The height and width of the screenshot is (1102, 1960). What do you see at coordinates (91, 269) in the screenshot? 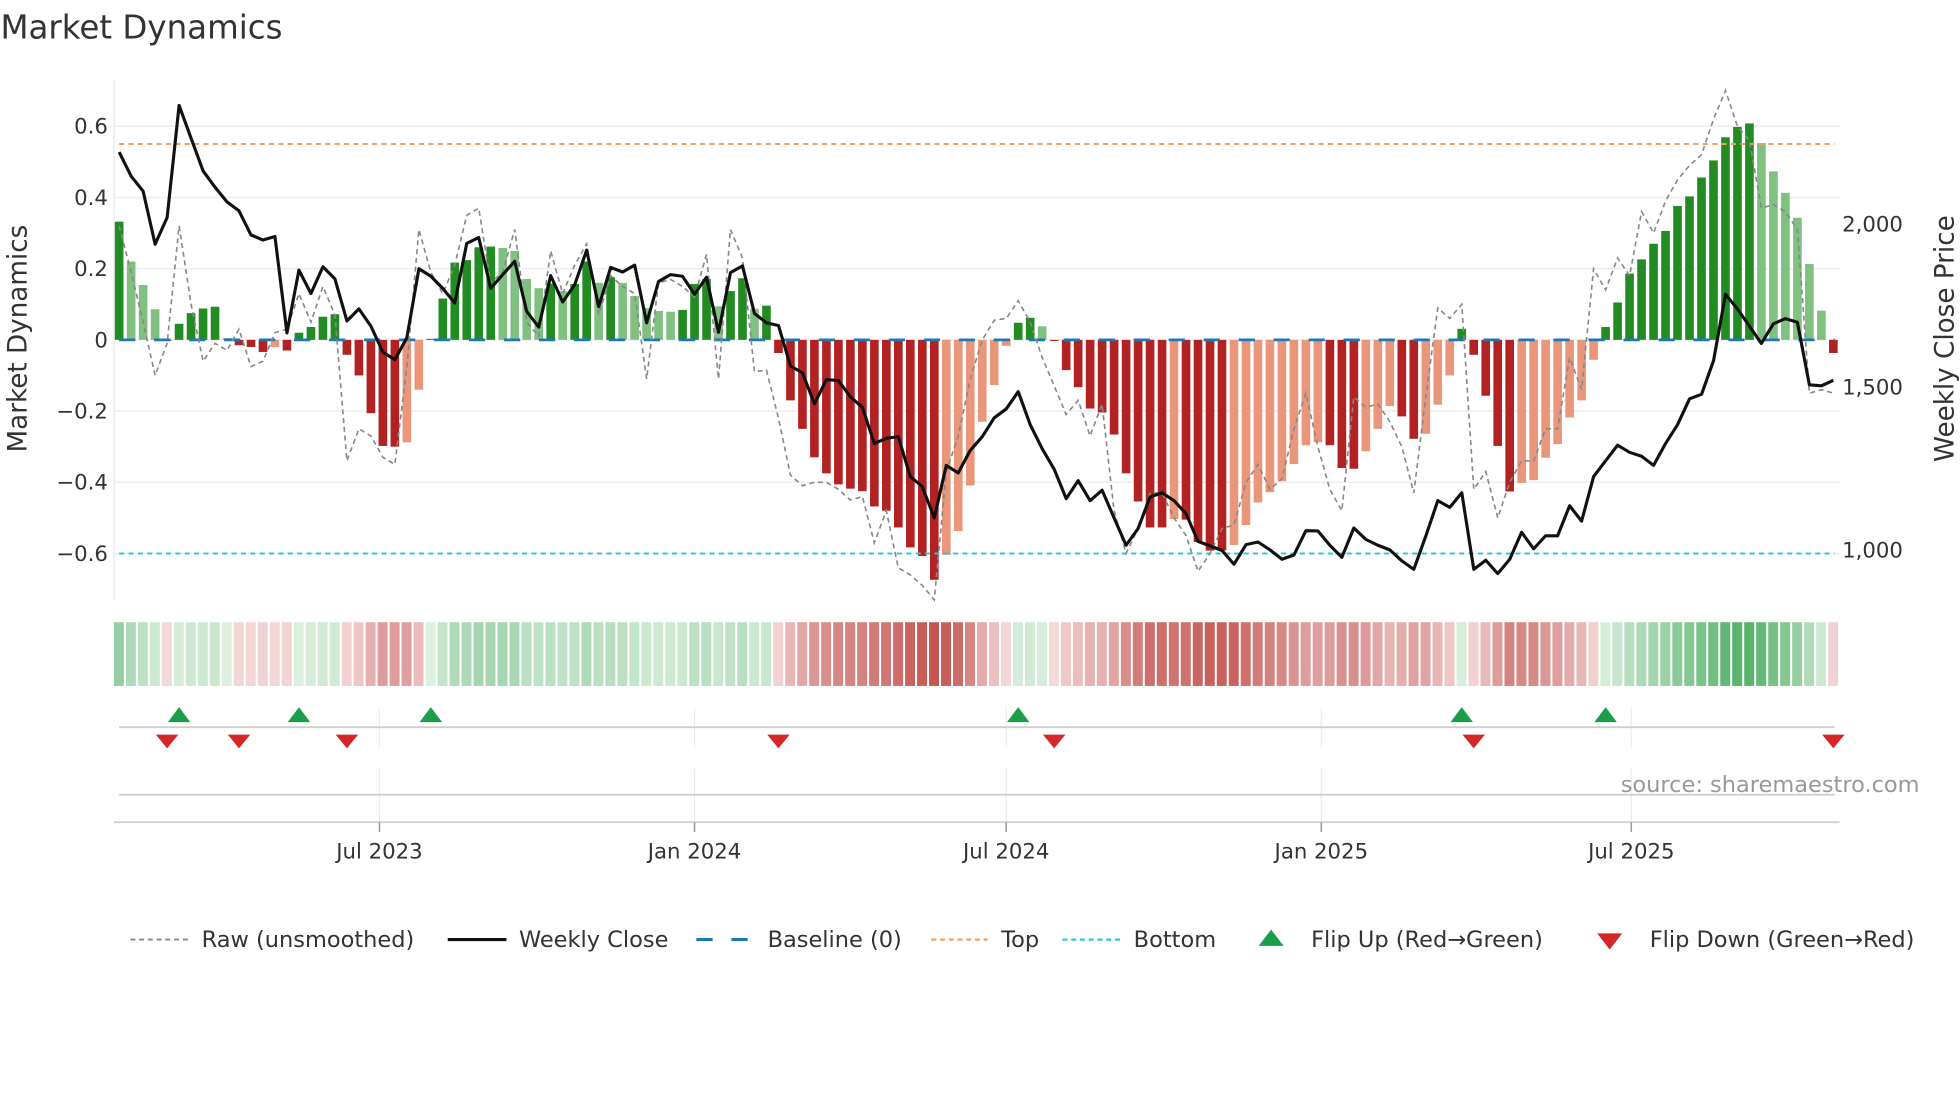
I see `y-tick-label: 0.2` at bounding box center [91, 269].